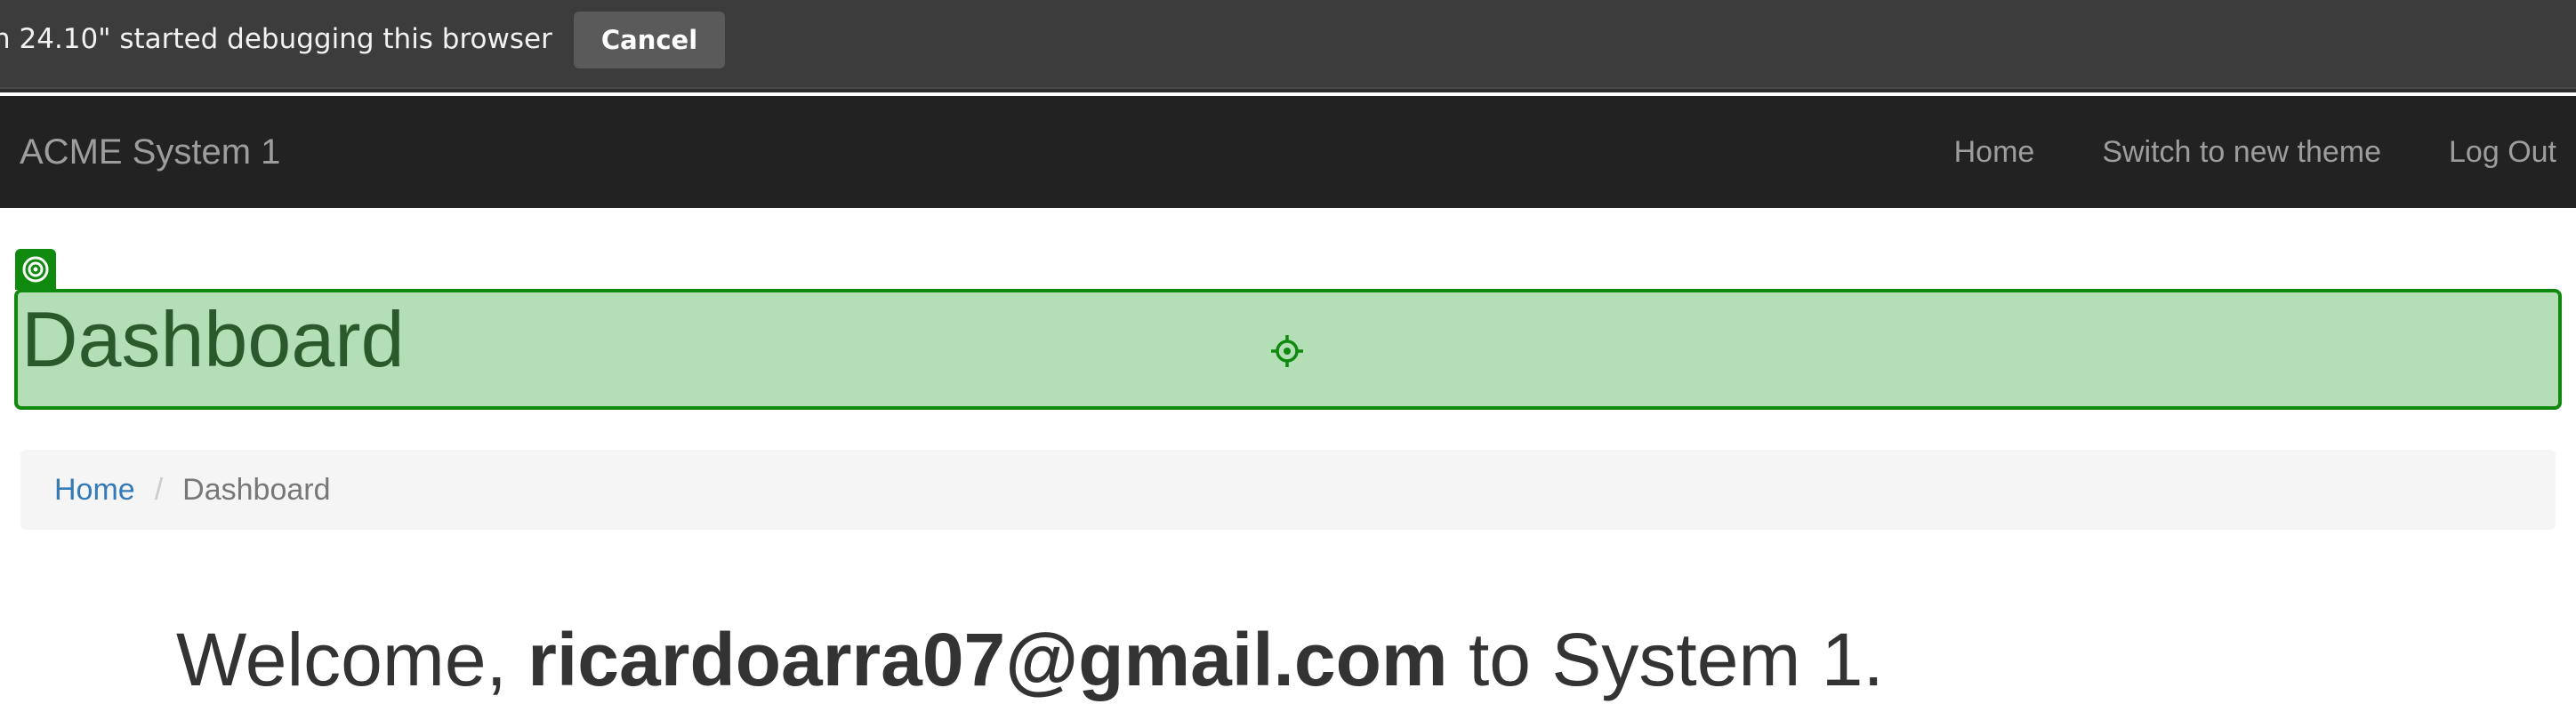 The height and width of the screenshot is (704, 2576). What do you see at coordinates (150, 152) in the screenshot?
I see `navbar-brand: ACME System 1` at bounding box center [150, 152].